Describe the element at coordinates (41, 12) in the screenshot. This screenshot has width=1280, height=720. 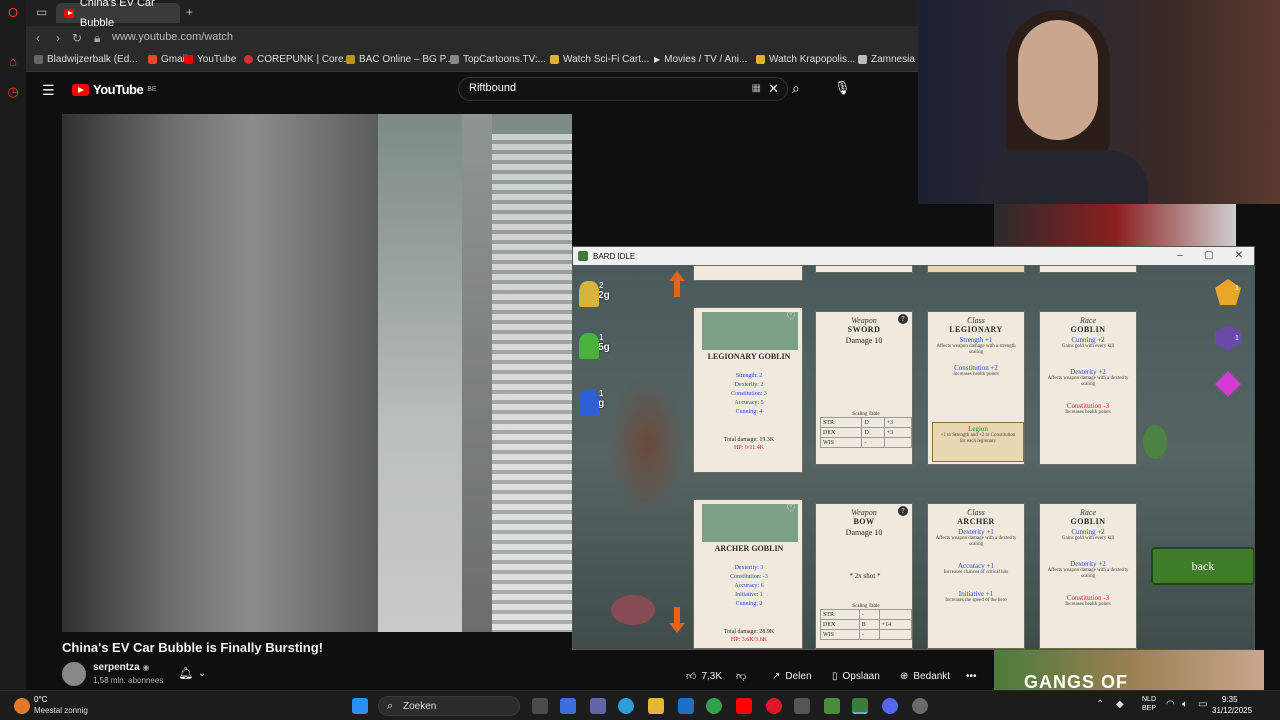
I see `tab-list-icon: ▭` at that location.